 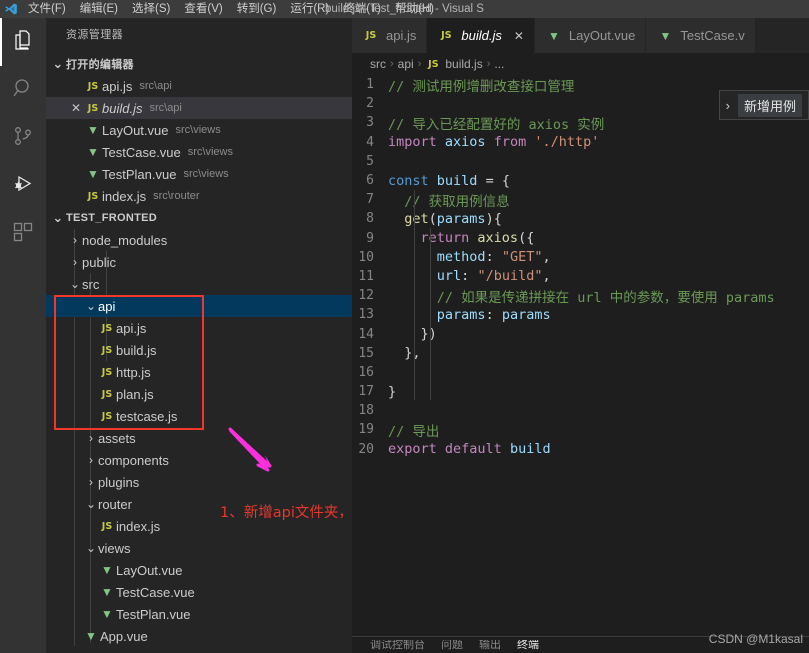 What do you see at coordinates (370, 219) in the screenshot?
I see `line-number: 8` at bounding box center [370, 219].